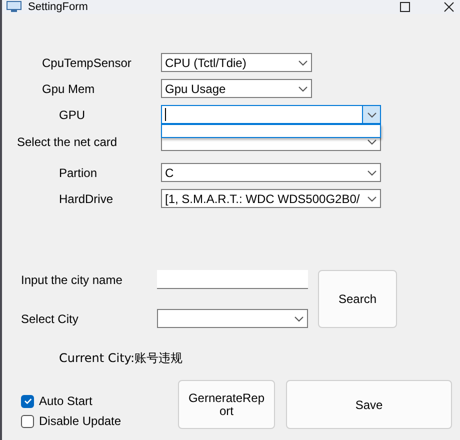  What do you see at coordinates (65, 401) in the screenshot?
I see `checkbox-label: Auto Start` at bounding box center [65, 401].